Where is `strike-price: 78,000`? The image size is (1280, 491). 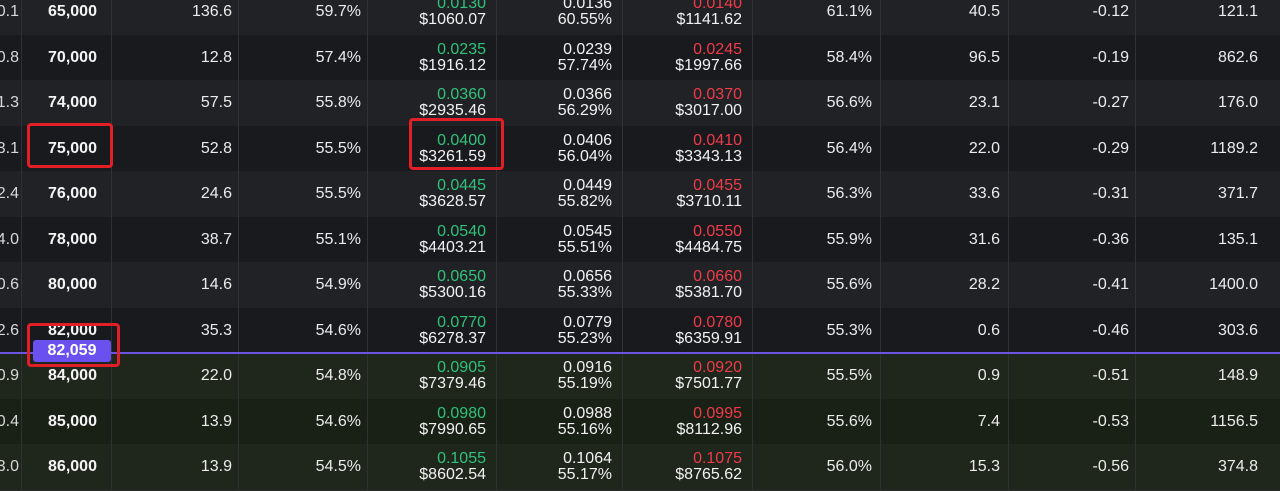 strike-price: 78,000 is located at coordinates (73, 239).